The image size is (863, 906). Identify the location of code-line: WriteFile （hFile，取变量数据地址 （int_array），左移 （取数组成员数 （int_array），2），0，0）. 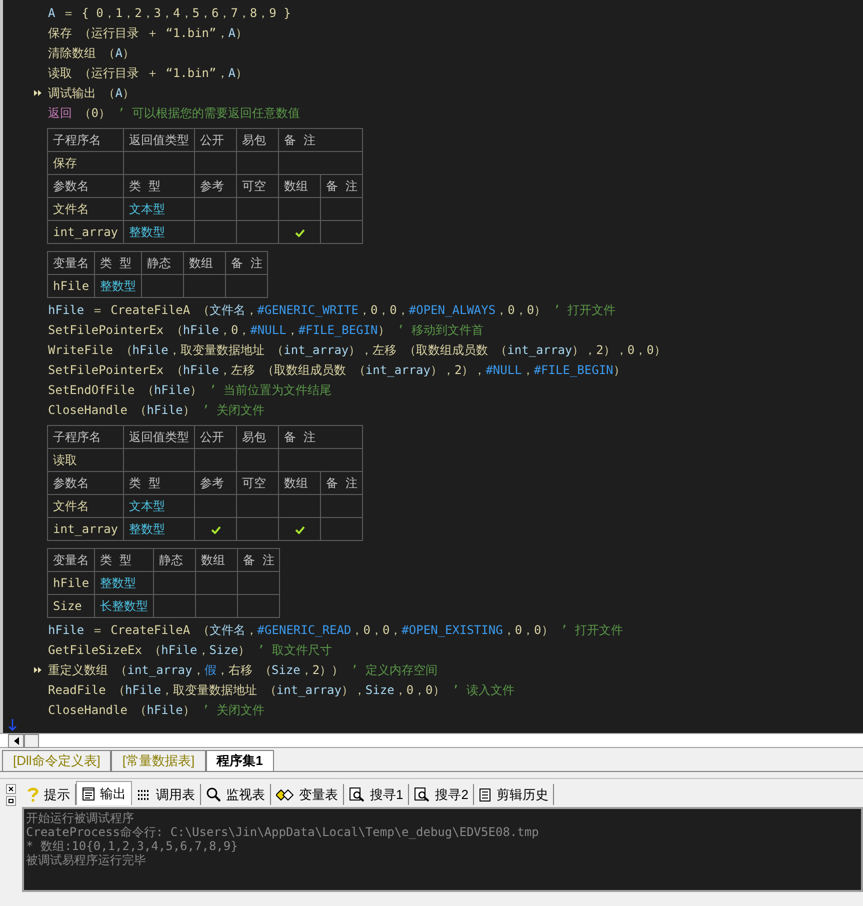
(357, 350).